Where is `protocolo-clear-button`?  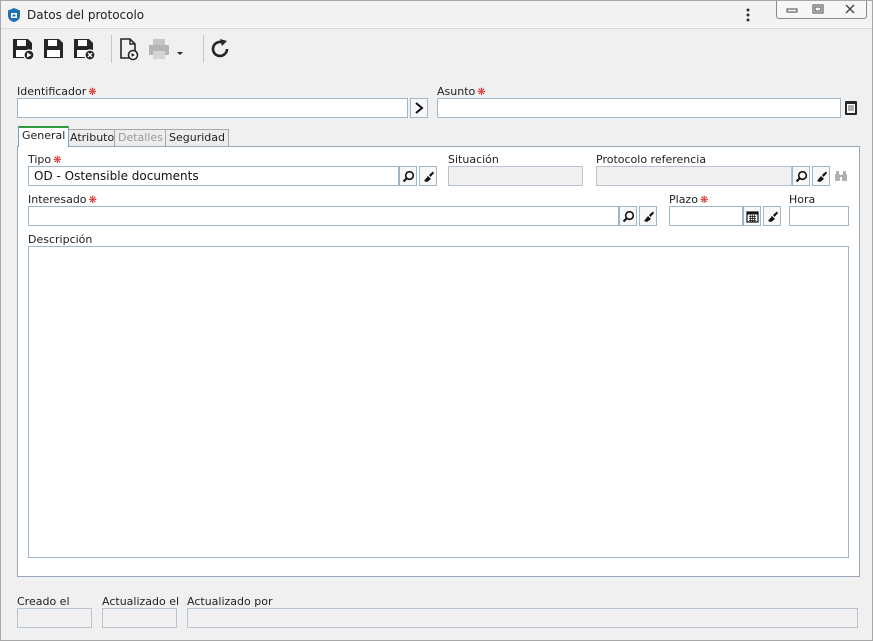 protocolo-clear-button is located at coordinates (821, 176).